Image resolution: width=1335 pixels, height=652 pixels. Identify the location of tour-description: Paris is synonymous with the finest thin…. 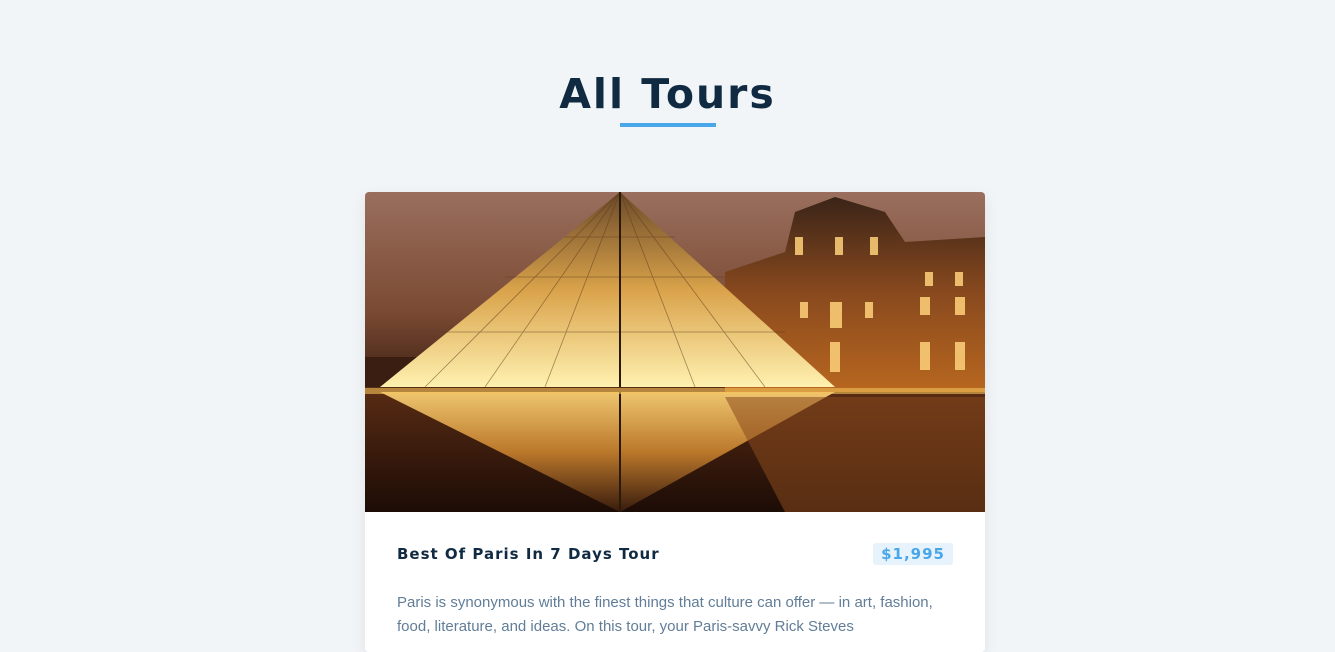
(665, 614).